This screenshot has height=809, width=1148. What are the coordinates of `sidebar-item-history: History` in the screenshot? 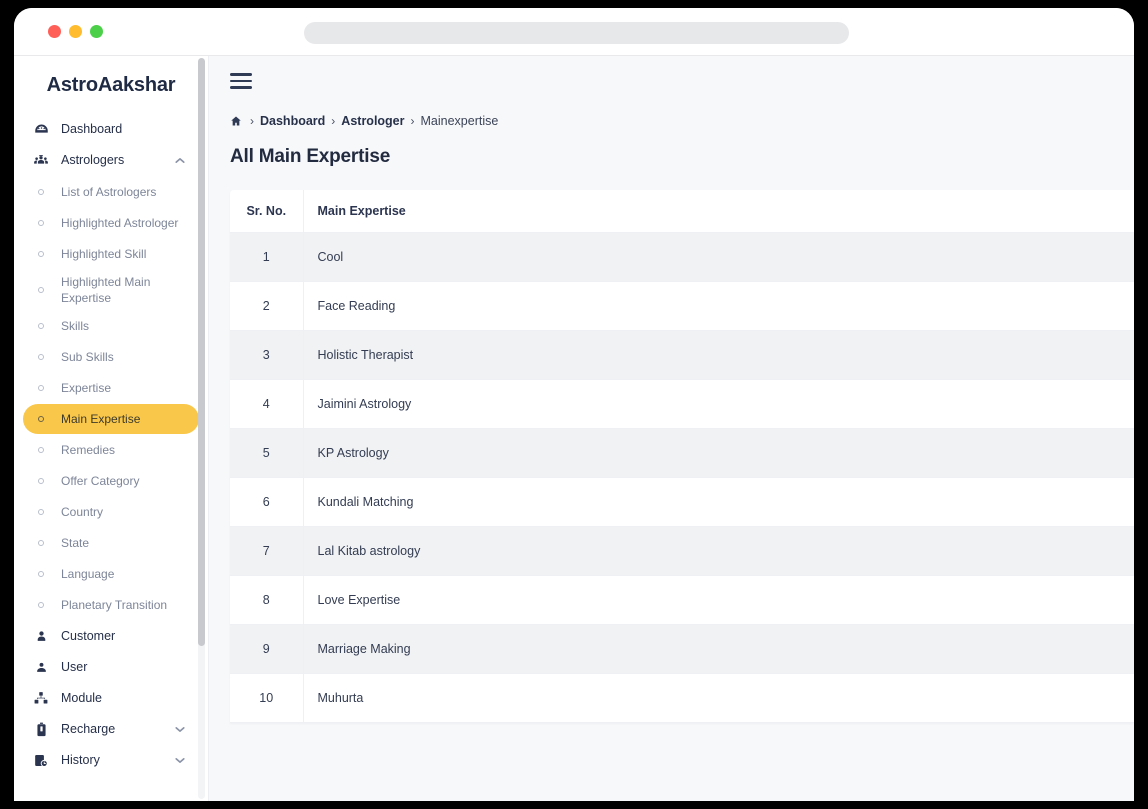 It's located at (111, 760).